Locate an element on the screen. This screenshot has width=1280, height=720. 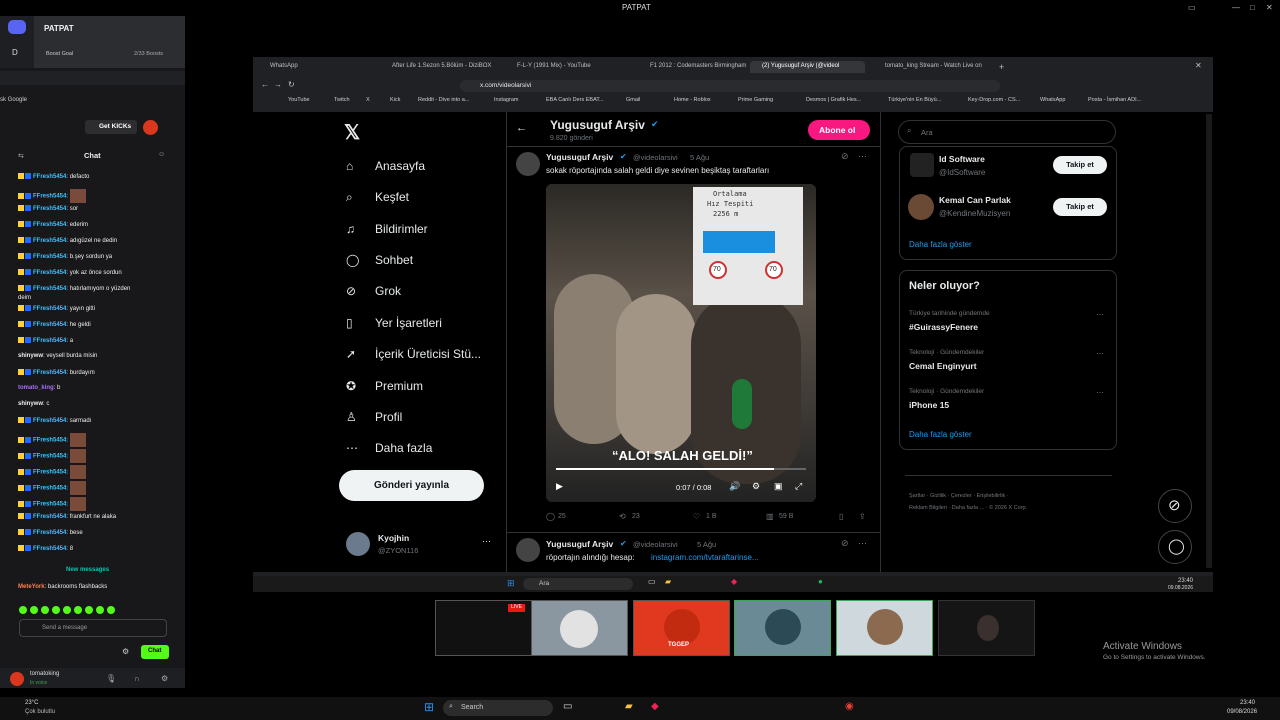
grok-float-button: ⊘ is located at coordinates (1175, 506).